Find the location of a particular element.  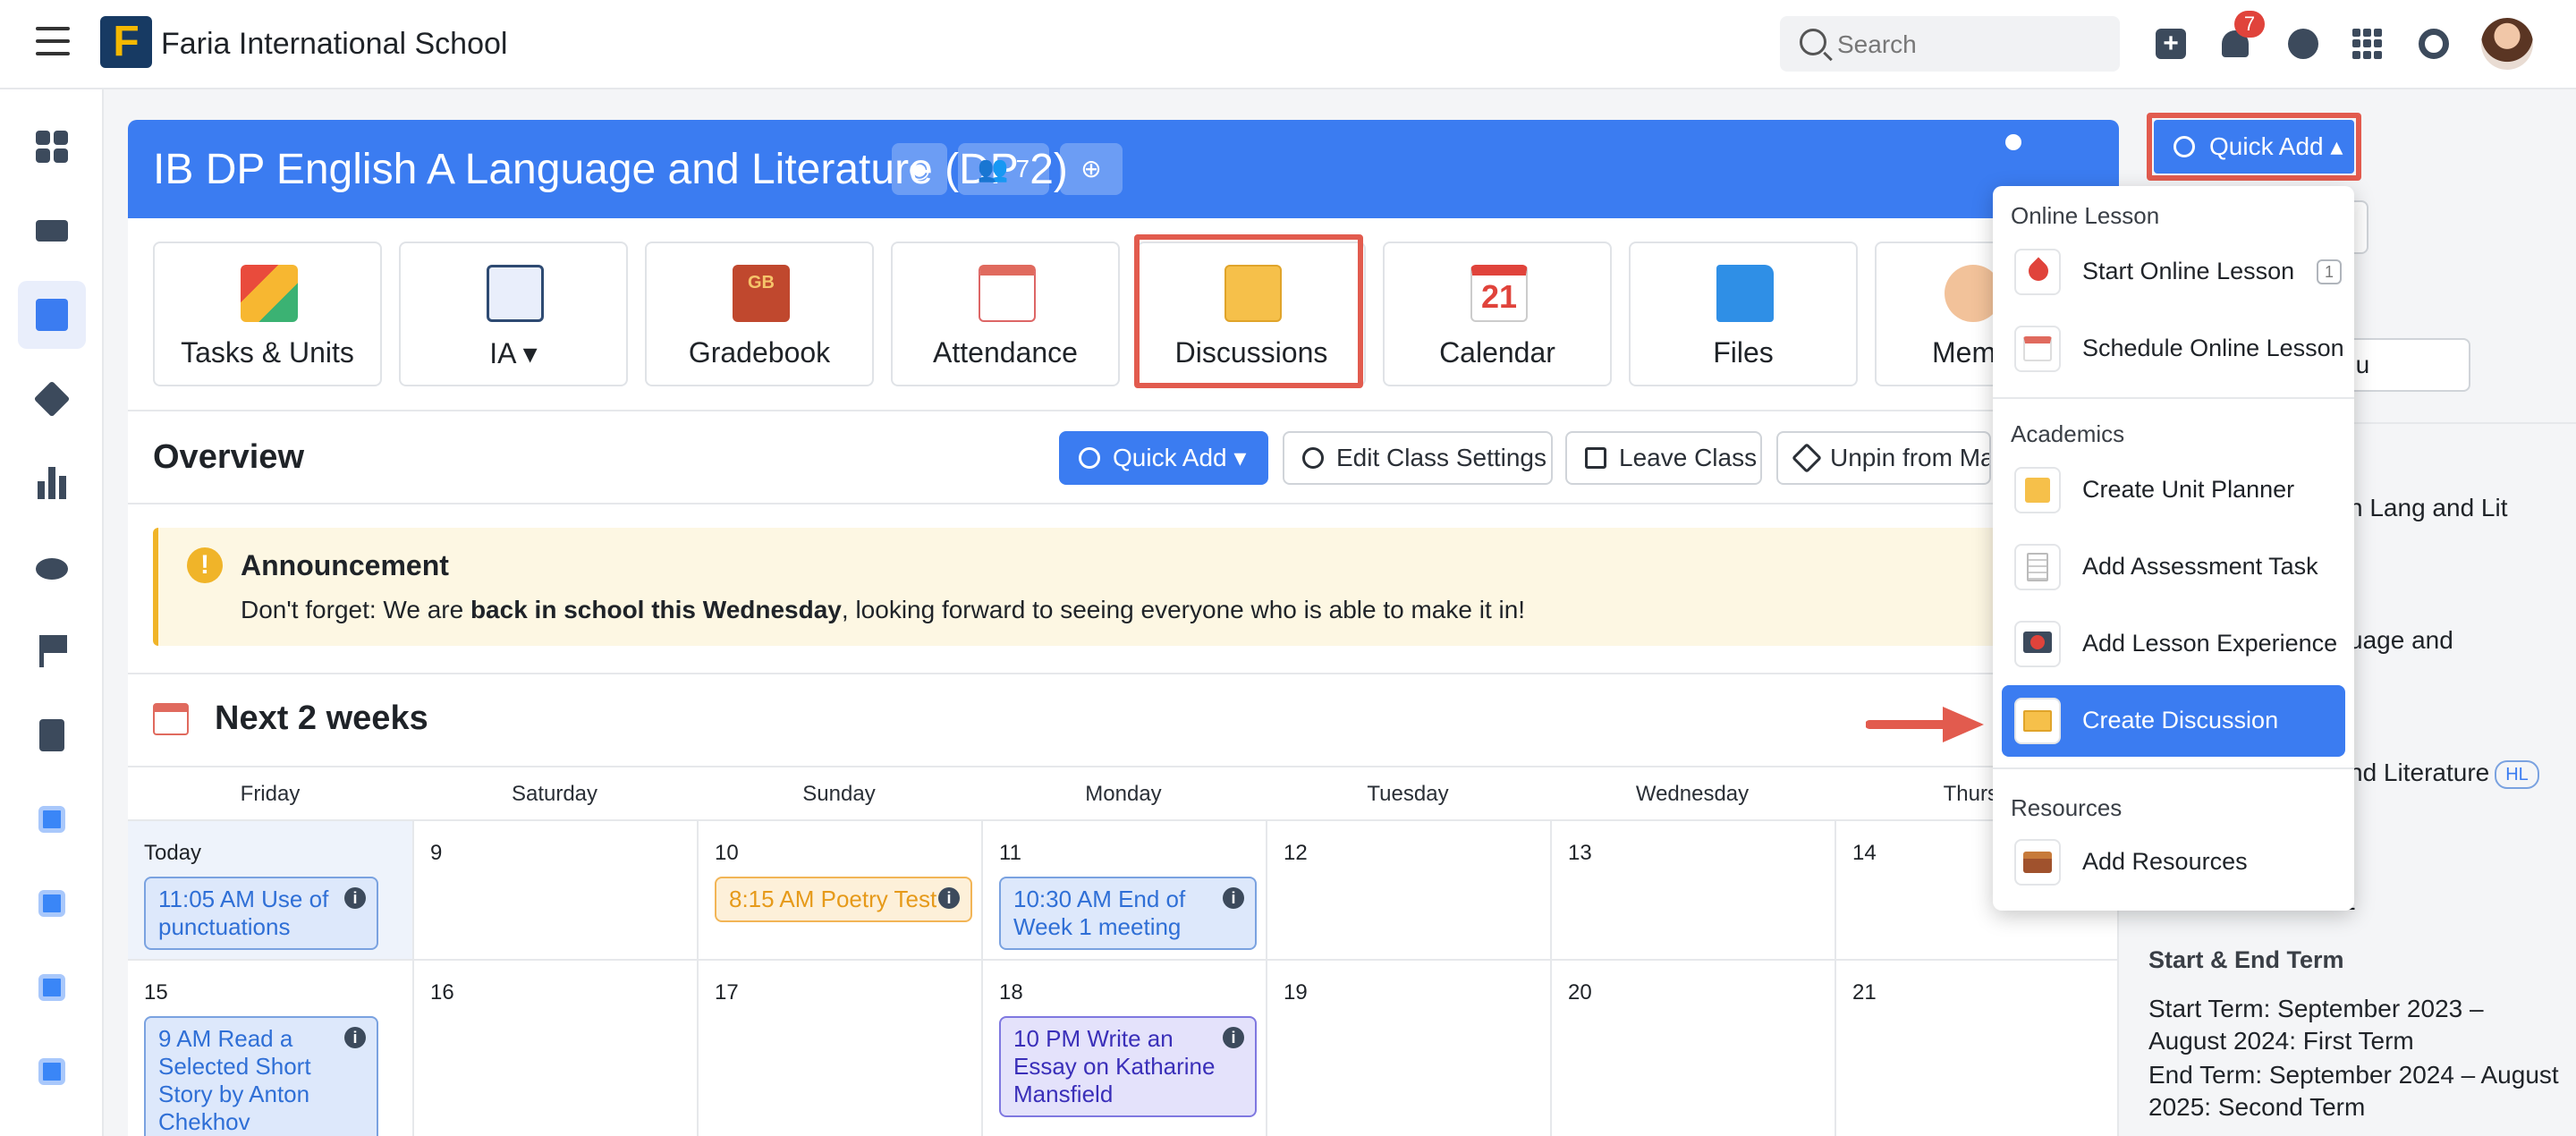

tile-files: Files is located at coordinates (1743, 314).